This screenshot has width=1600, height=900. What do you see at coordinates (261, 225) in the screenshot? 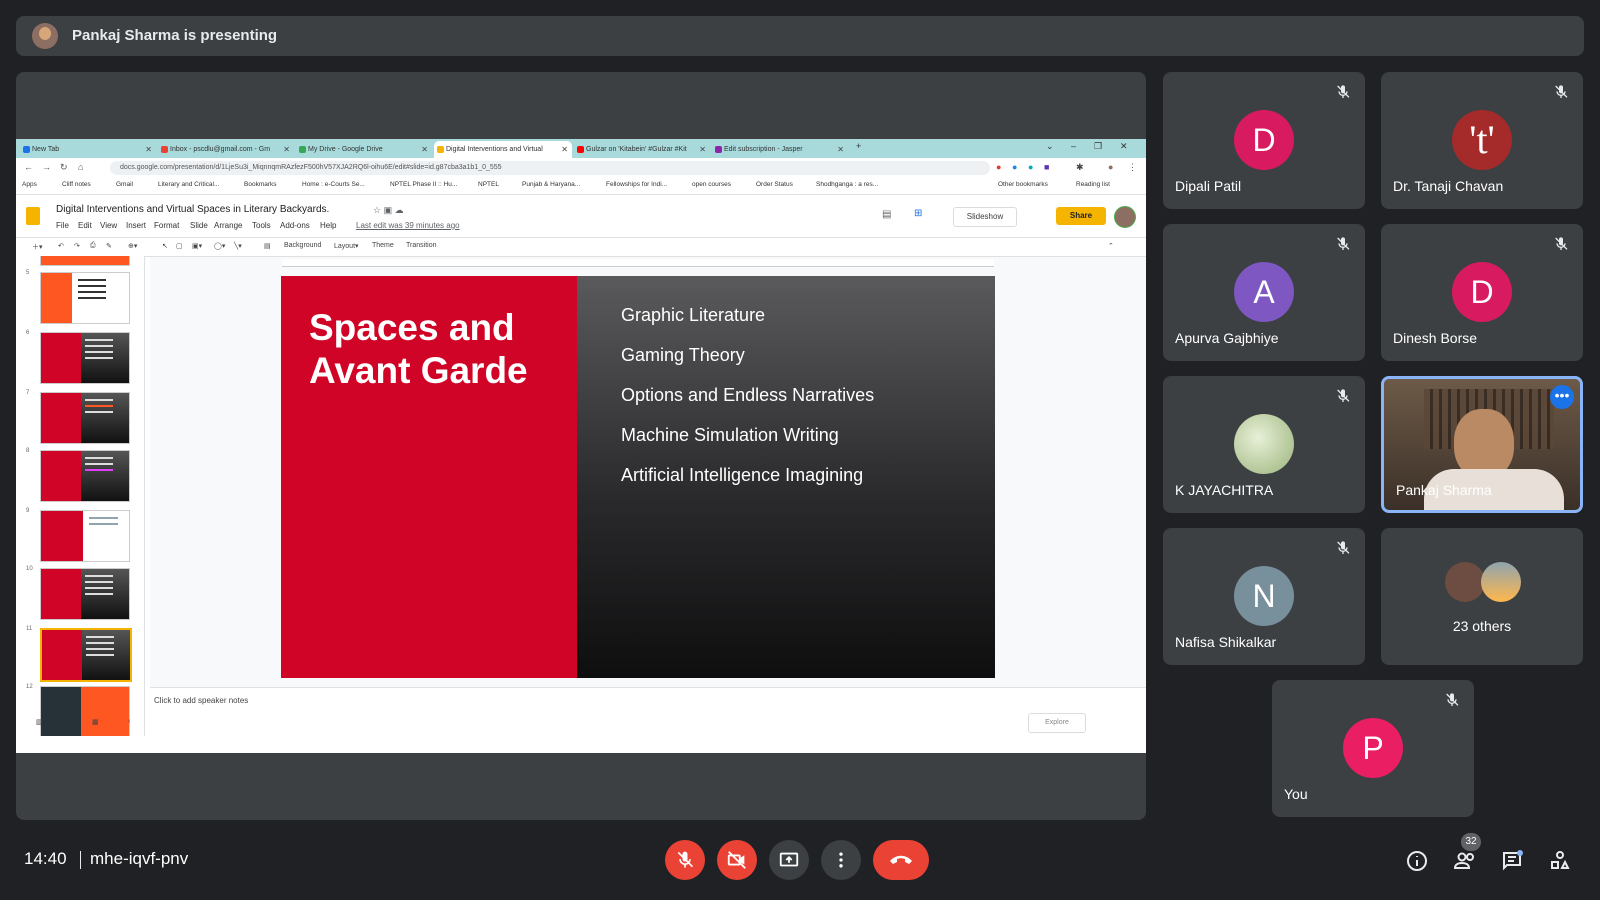
I see `menu-item: Tools` at bounding box center [261, 225].